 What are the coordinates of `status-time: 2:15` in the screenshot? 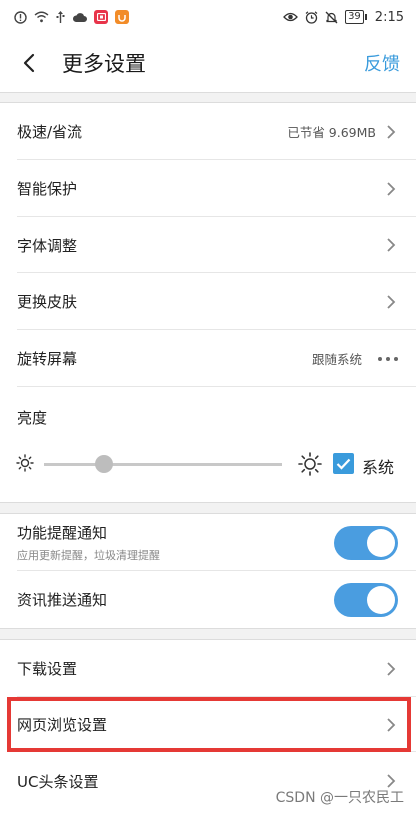 It's located at (389, 17).